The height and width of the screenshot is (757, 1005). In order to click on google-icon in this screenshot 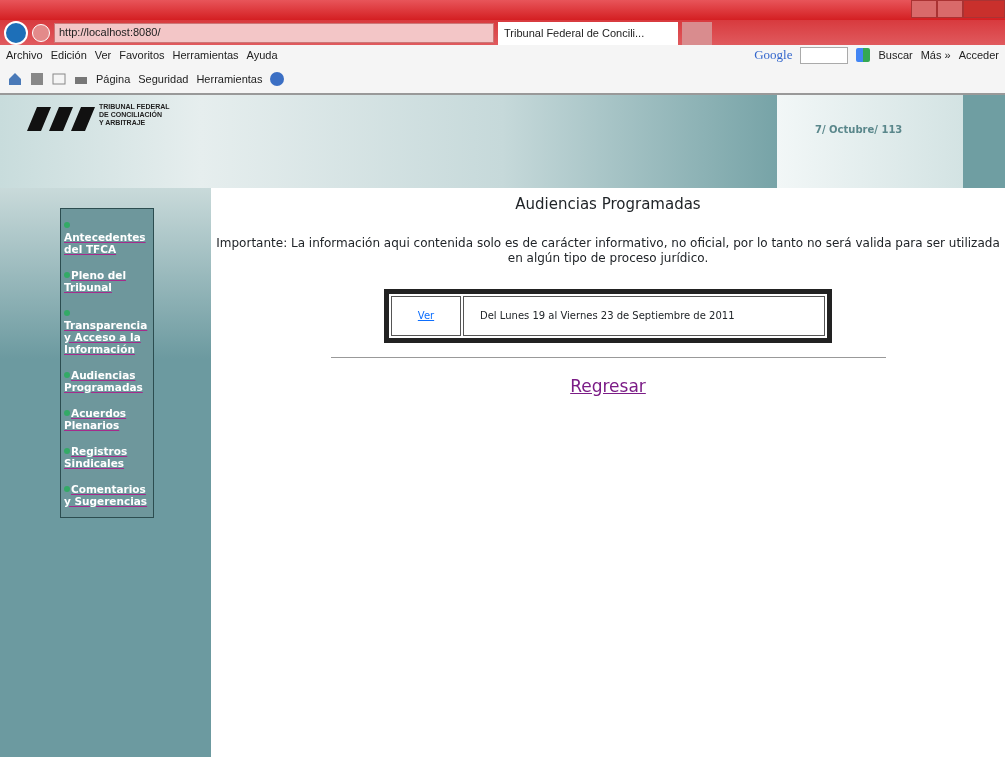, I will do `click(863, 55)`.